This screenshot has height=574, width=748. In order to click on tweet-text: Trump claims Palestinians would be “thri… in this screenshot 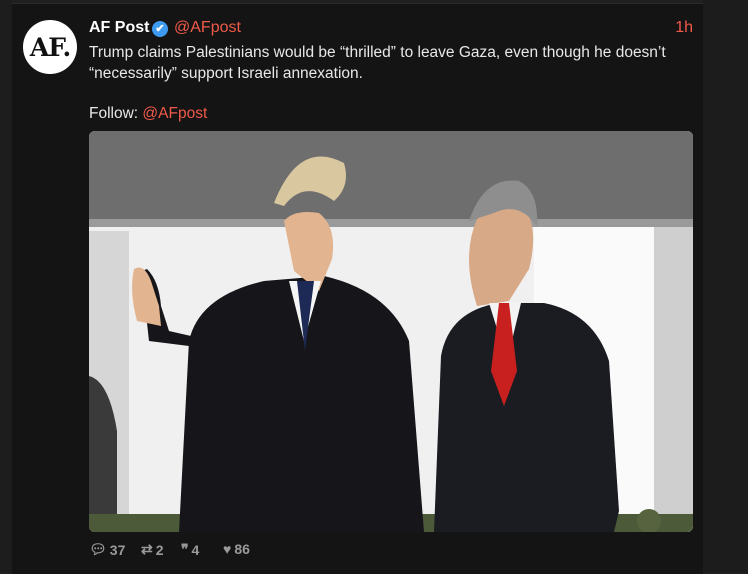, I will do `click(377, 63)`.